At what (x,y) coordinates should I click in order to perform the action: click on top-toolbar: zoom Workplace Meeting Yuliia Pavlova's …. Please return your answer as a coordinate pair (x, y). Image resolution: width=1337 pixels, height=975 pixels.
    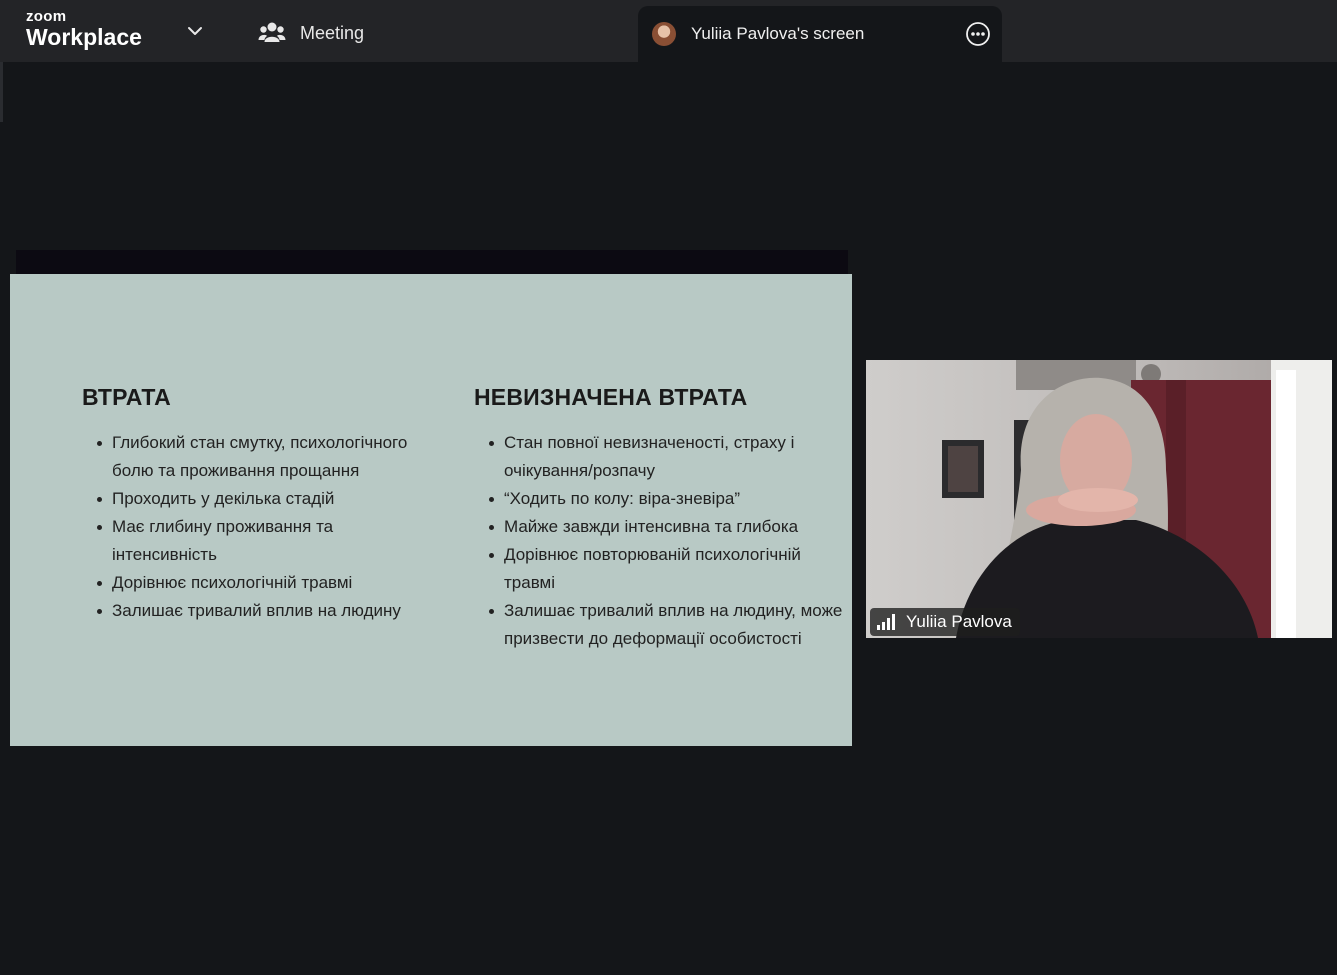
    Looking at the image, I should click on (668, 31).